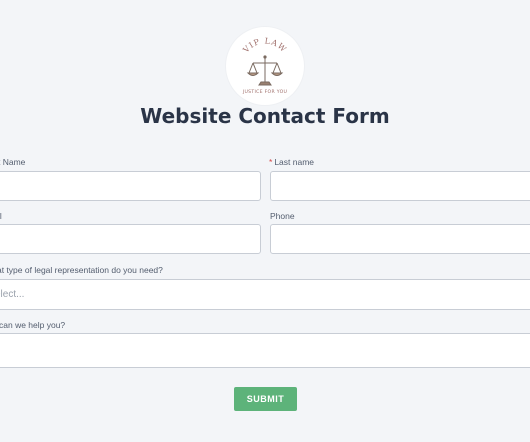 The image size is (530, 442). Describe the element at coordinates (130, 239) in the screenshot. I see `email-input` at that location.